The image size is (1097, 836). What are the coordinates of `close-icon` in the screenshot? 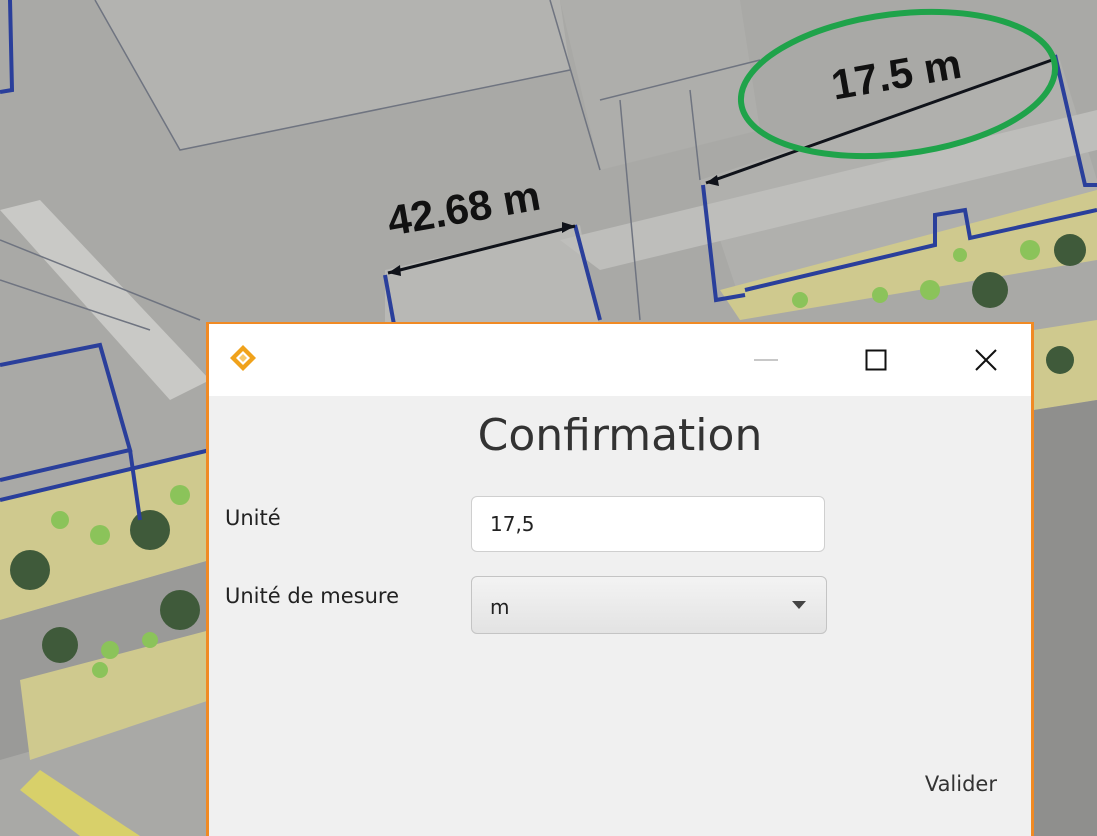 It's located at (986, 360).